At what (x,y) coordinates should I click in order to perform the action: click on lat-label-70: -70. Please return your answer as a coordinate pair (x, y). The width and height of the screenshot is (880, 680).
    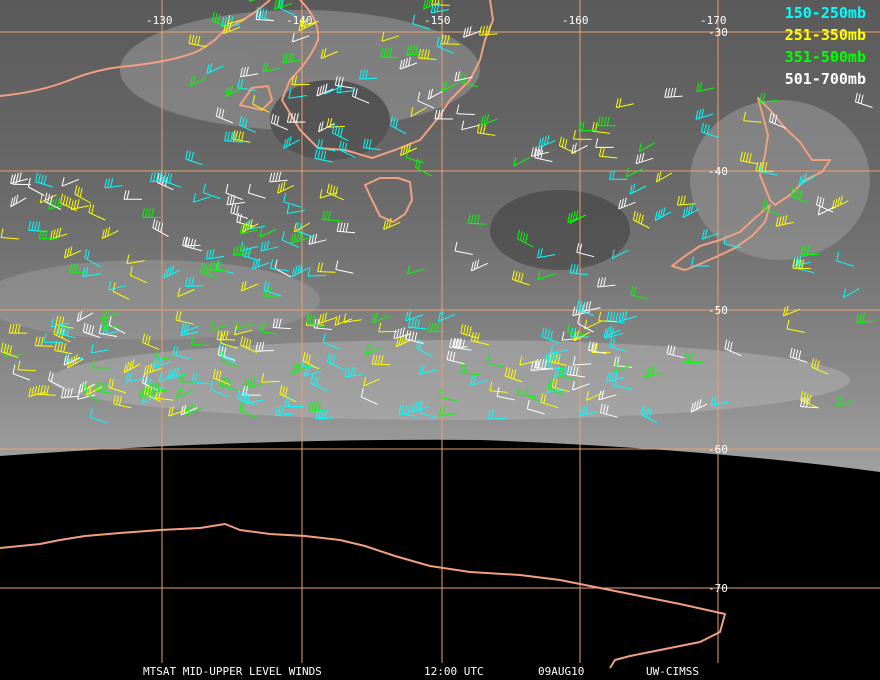
    Looking at the image, I should click on (718, 588).